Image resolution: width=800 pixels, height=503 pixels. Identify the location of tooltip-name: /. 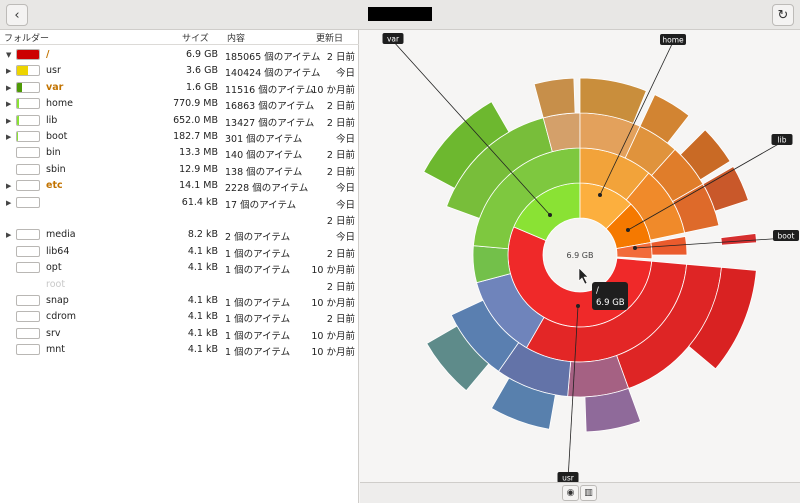
(597, 291).